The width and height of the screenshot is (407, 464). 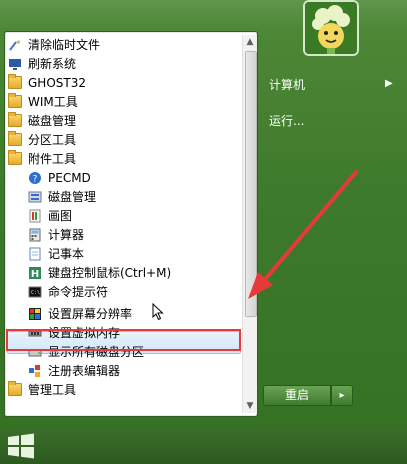 What do you see at coordinates (35, 216) in the screenshot?
I see `paint-icon` at bounding box center [35, 216].